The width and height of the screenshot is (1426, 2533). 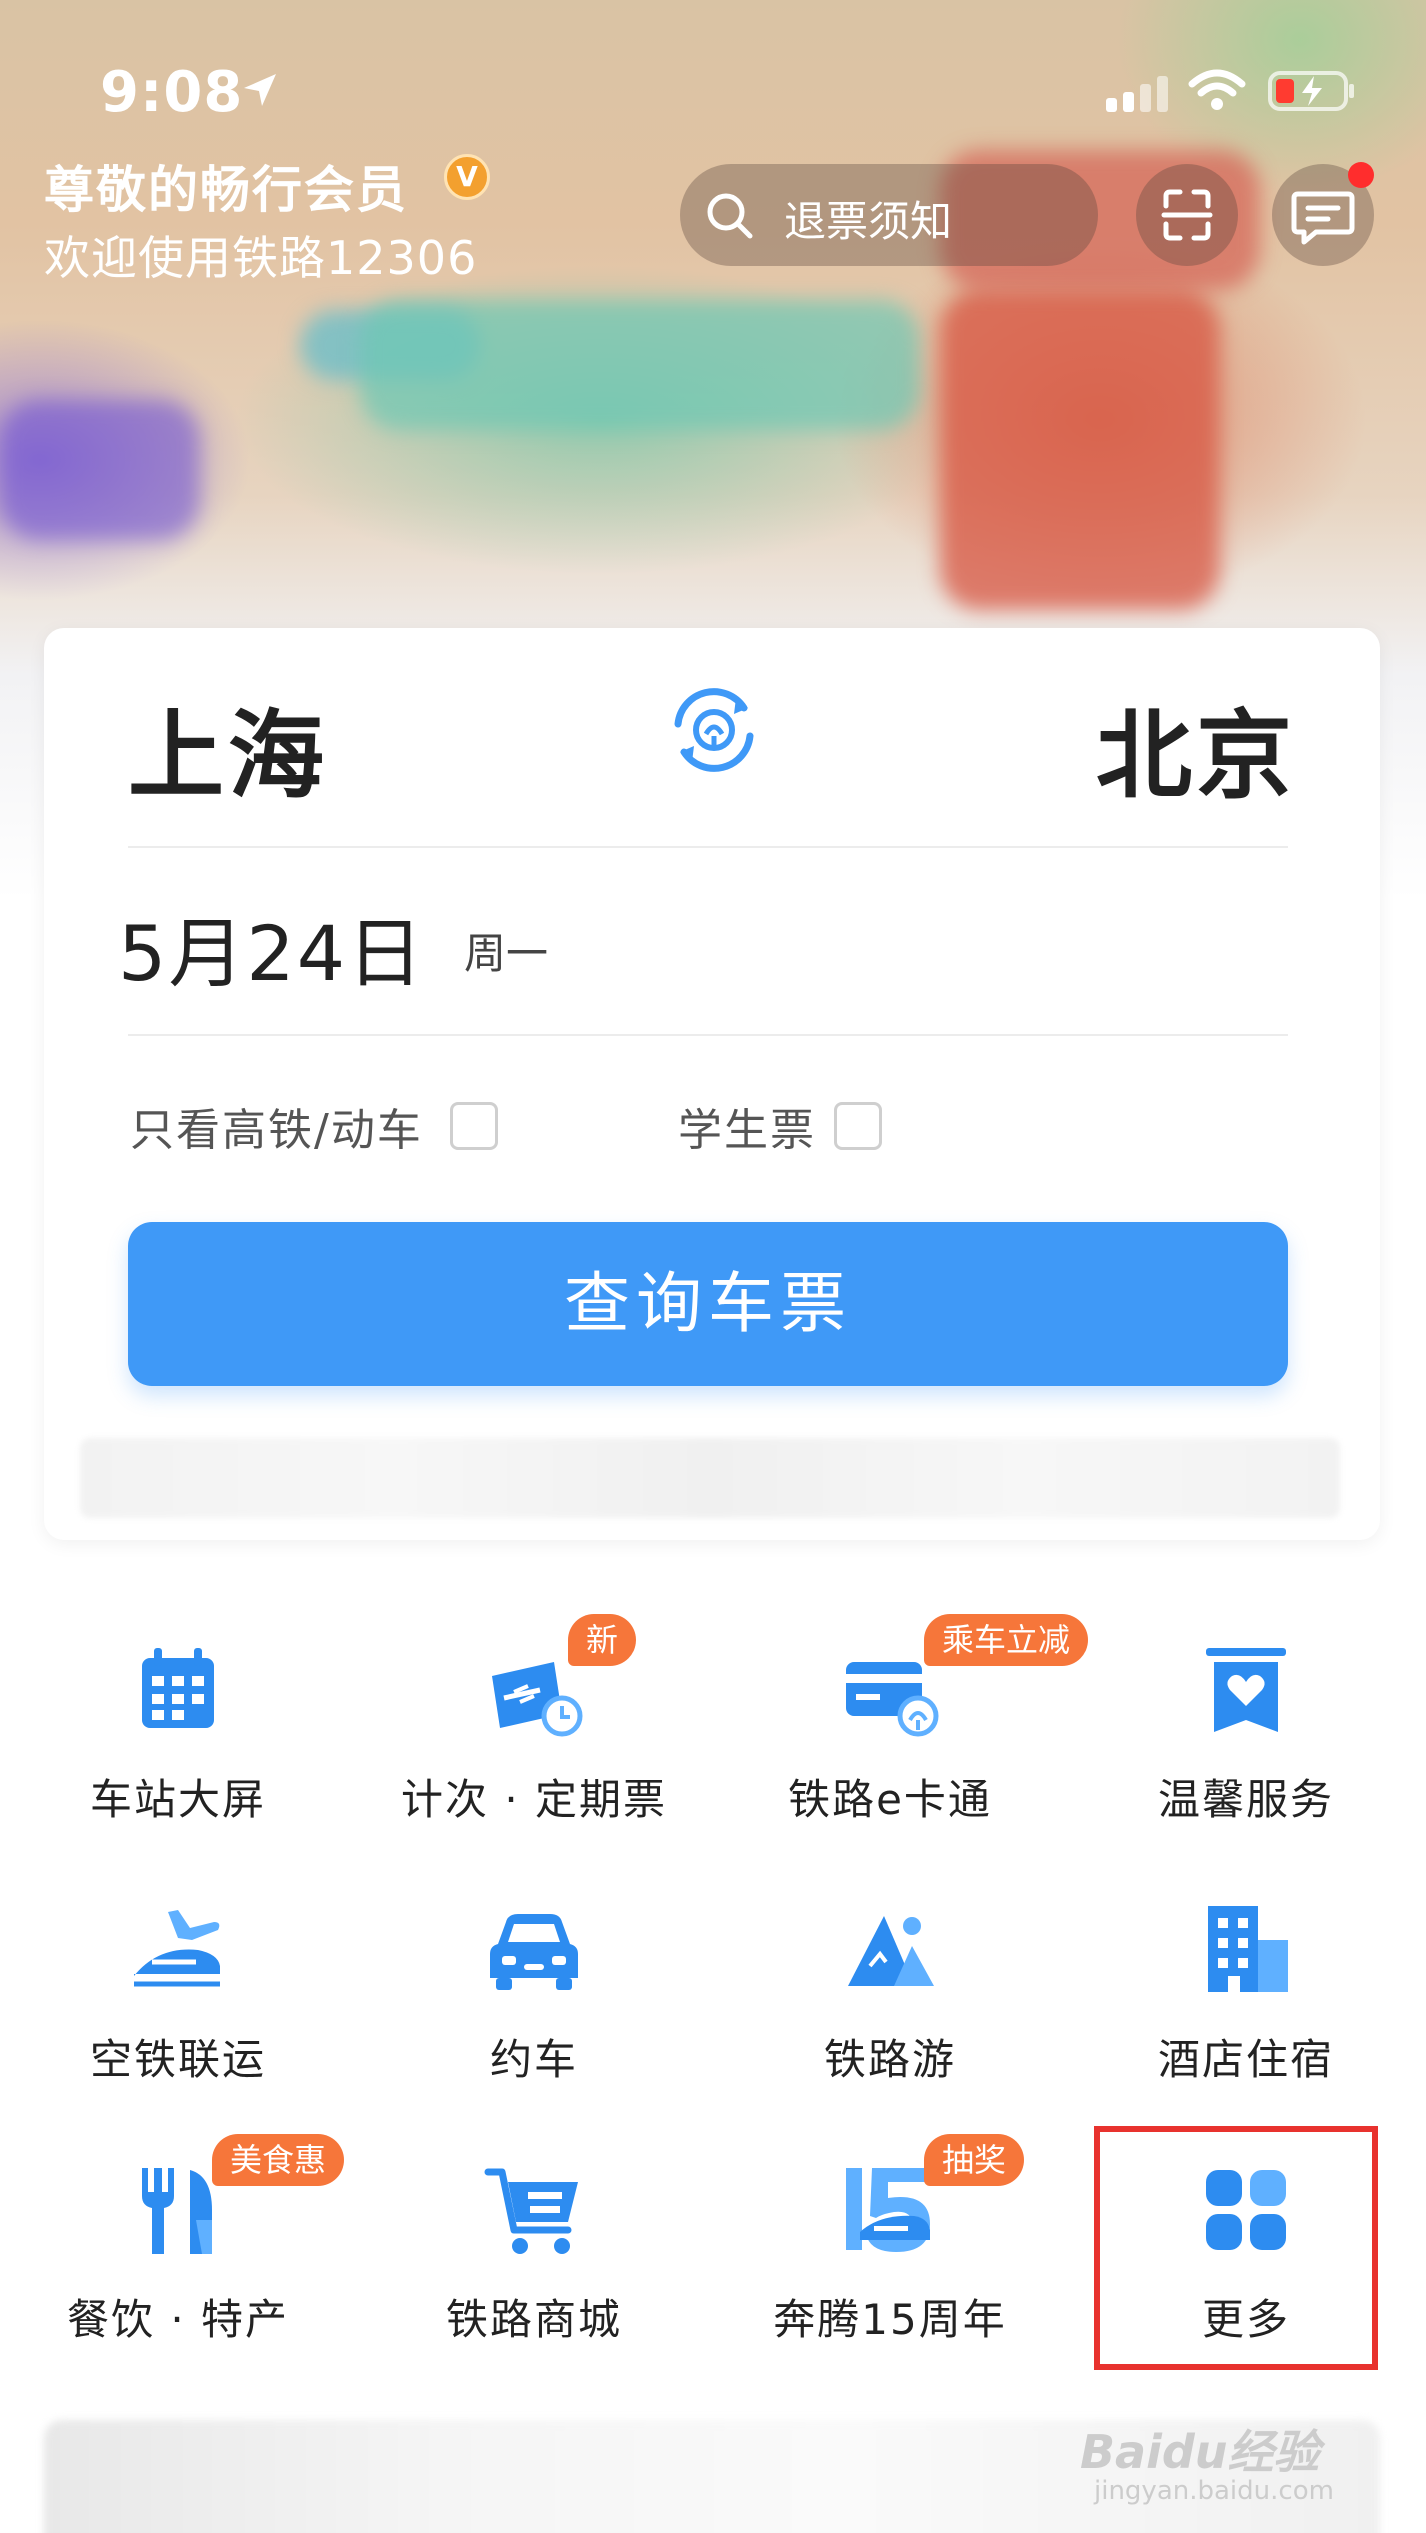 I want to click on building-icon, so click(x=1248, y=1949).